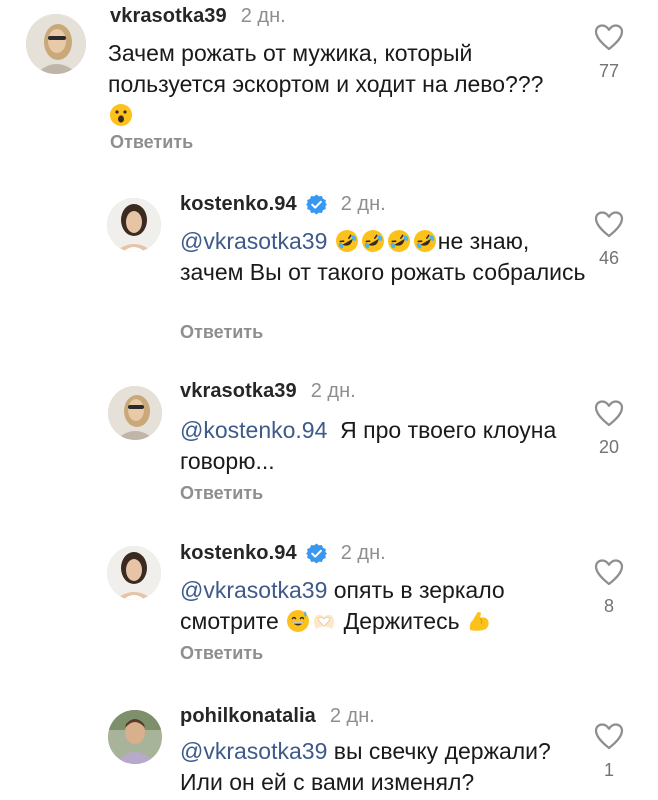  I want to click on username: pohilkonatalia, so click(248, 716).